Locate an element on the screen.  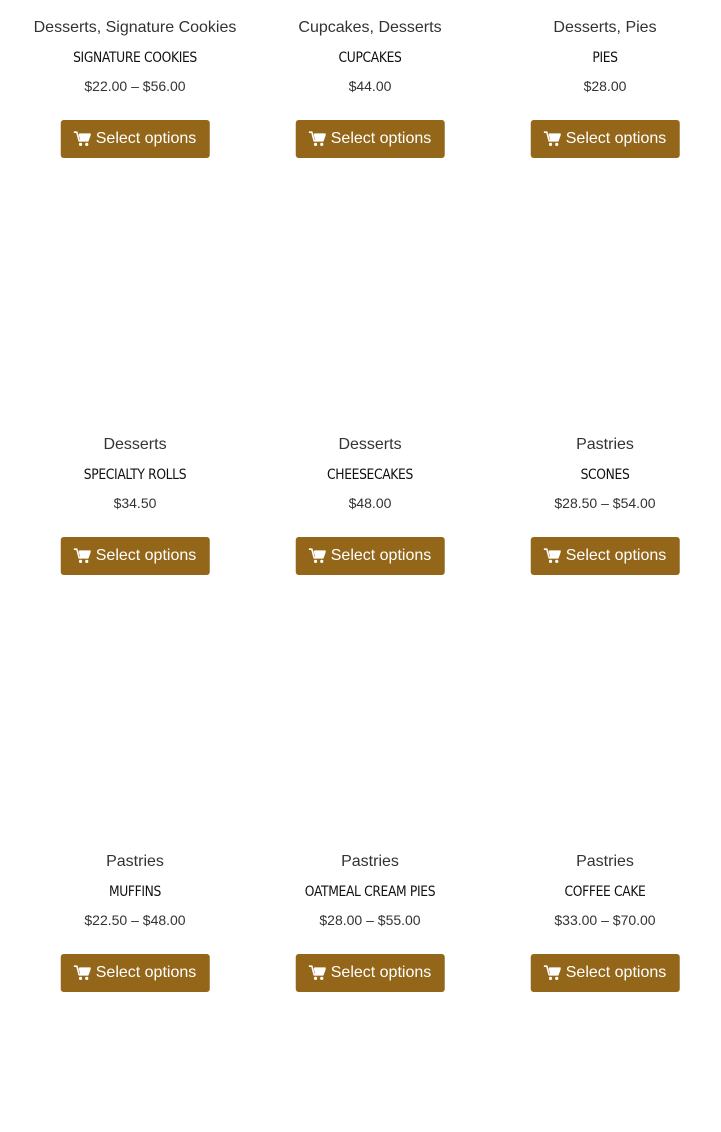
product-categories: Desserts, Signature Cookies is located at coordinates (135, 28).